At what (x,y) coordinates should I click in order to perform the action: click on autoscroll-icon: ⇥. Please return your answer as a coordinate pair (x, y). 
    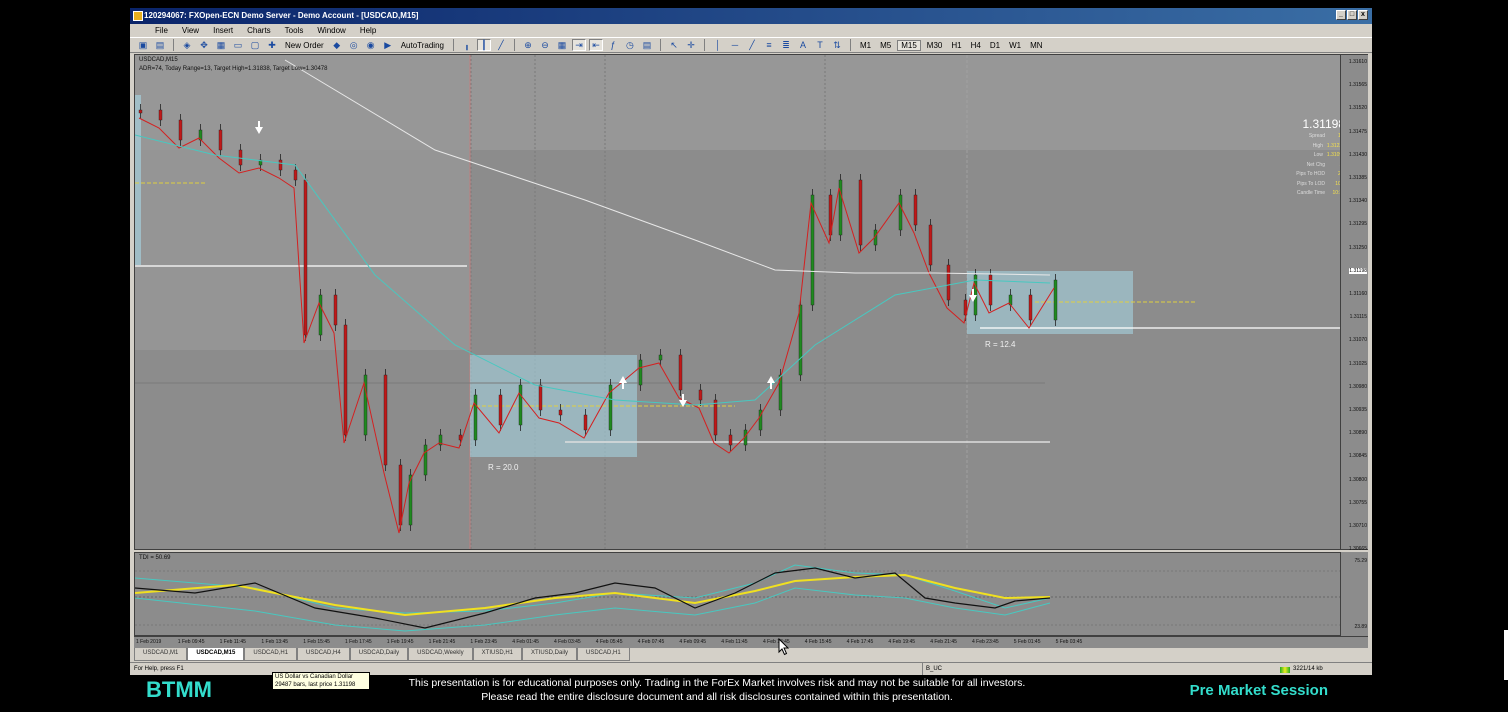
    Looking at the image, I should click on (578, 45).